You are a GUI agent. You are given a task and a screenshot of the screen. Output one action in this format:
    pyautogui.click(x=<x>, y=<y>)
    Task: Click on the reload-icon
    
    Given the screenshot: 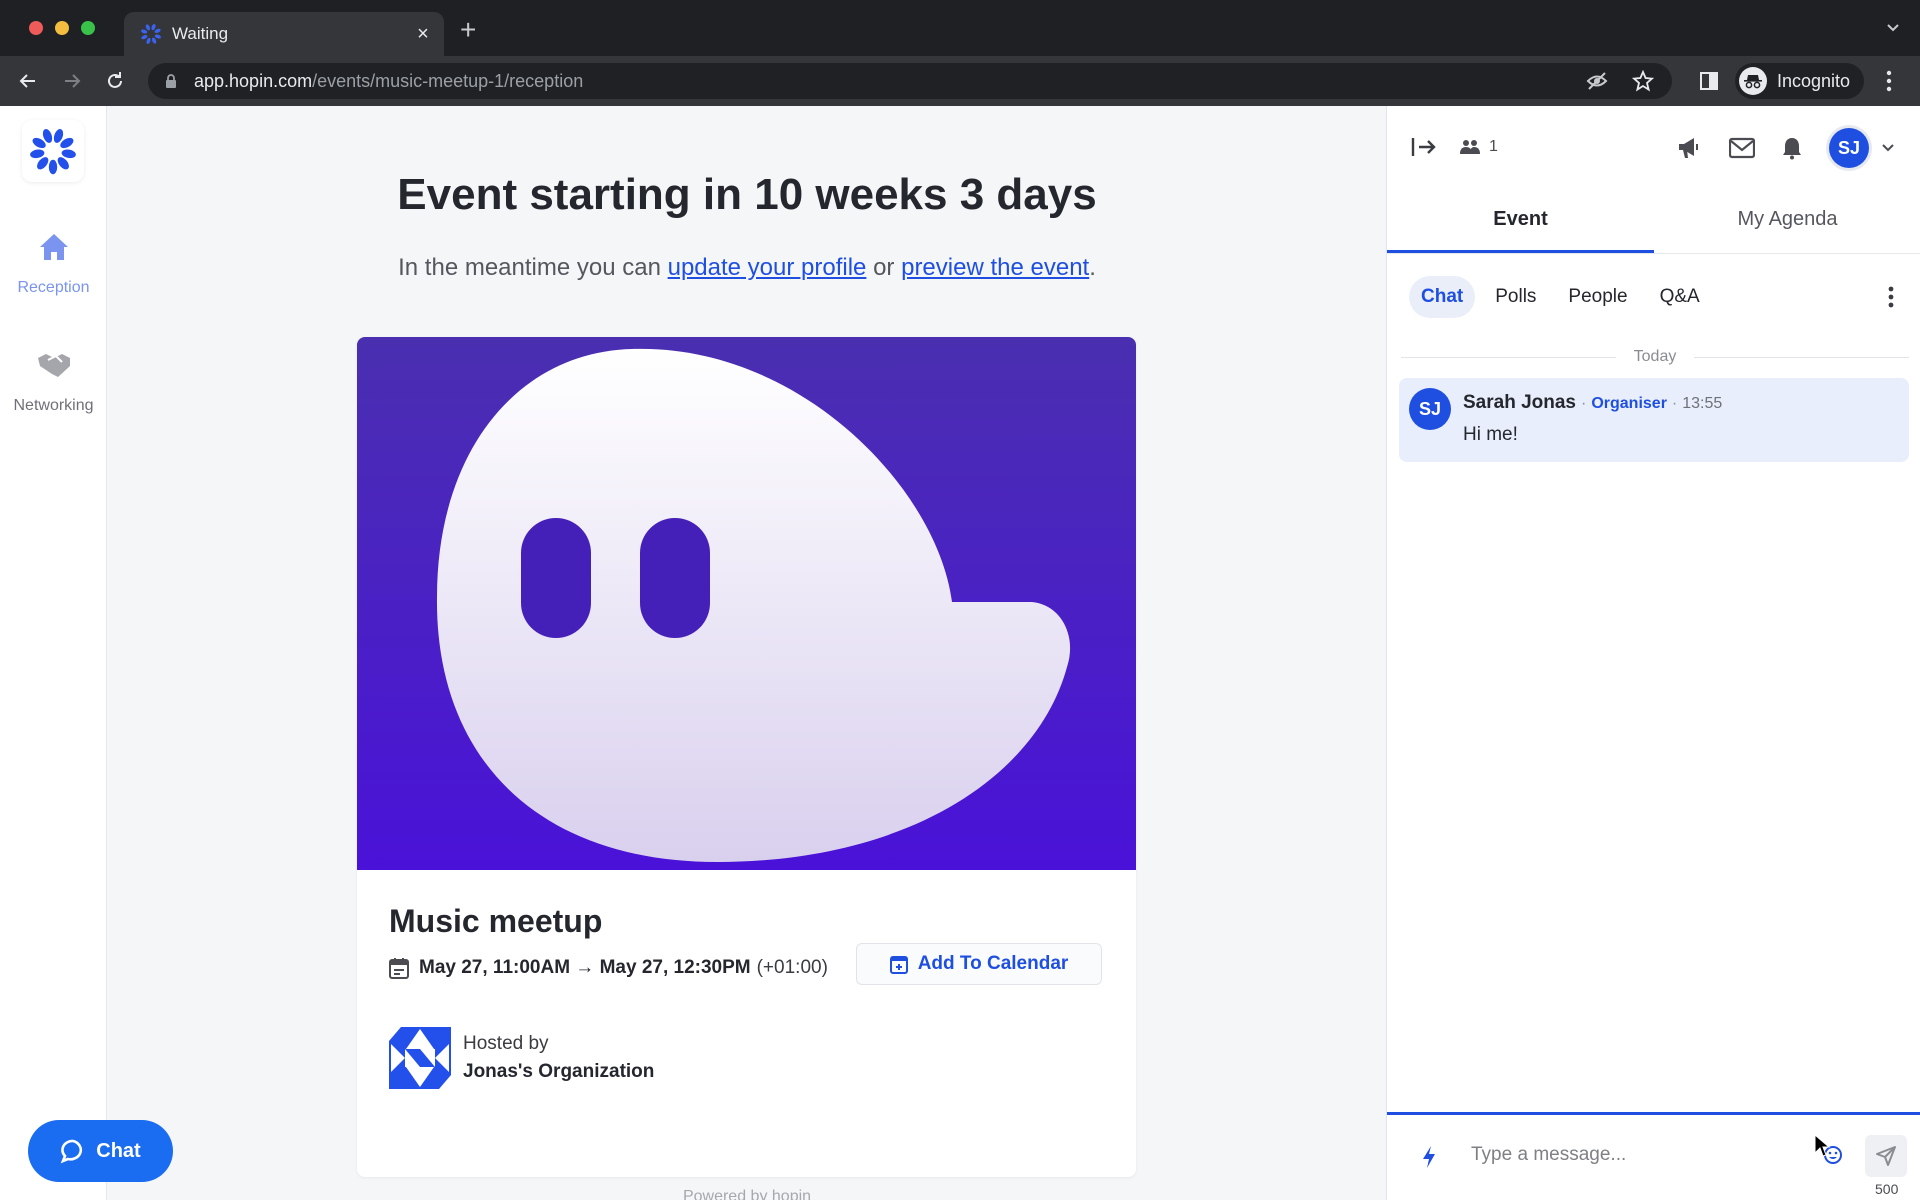 What is the action you would take?
    pyautogui.click(x=115, y=80)
    